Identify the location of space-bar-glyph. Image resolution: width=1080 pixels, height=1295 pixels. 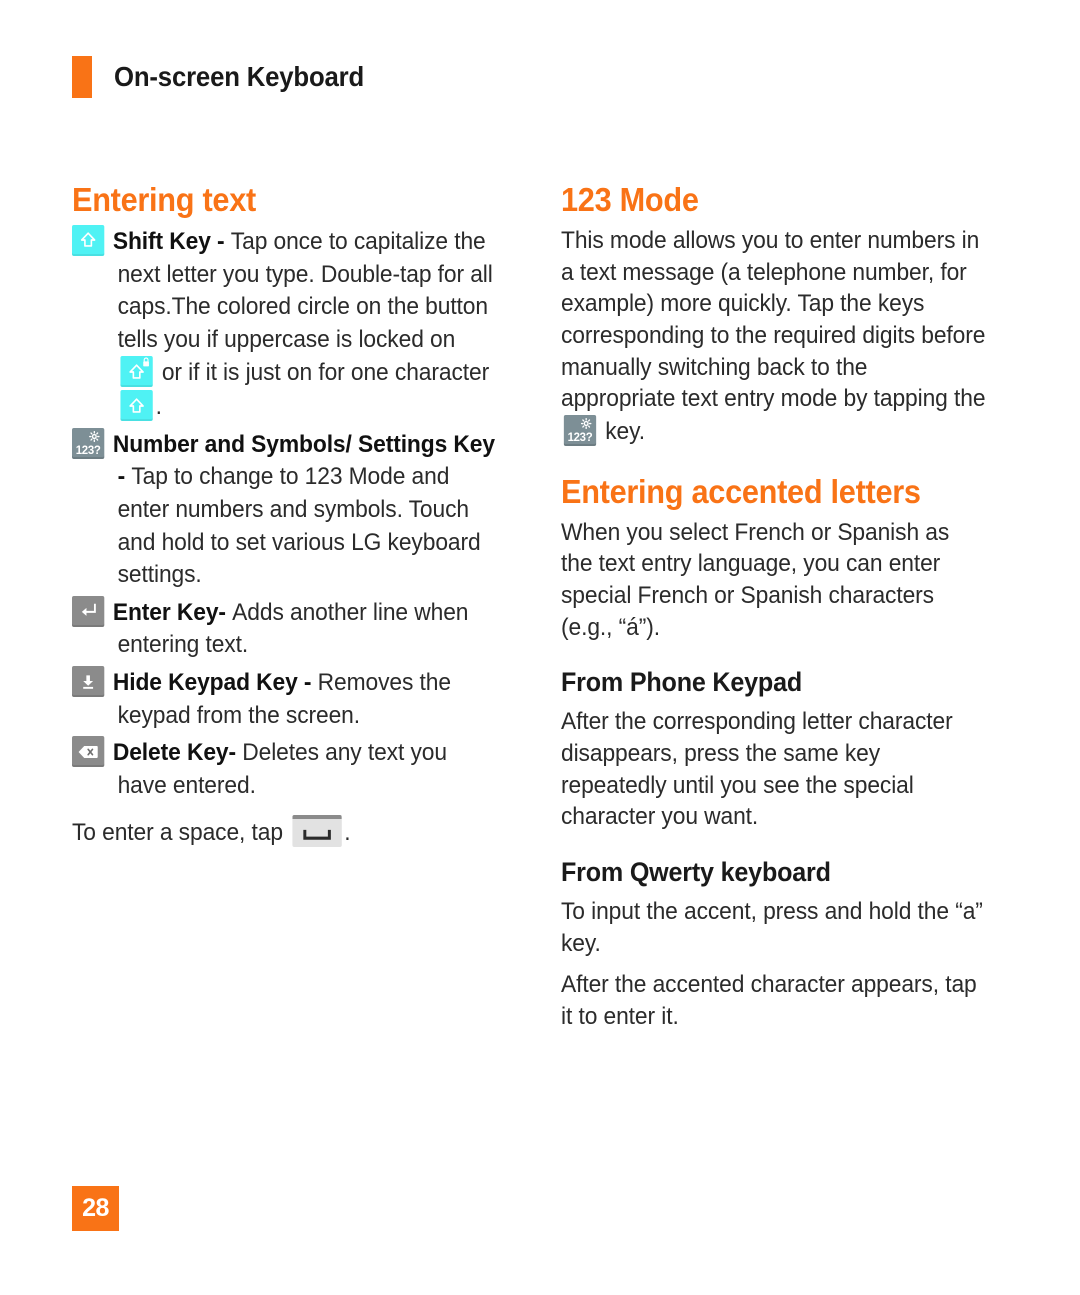
(316, 835).